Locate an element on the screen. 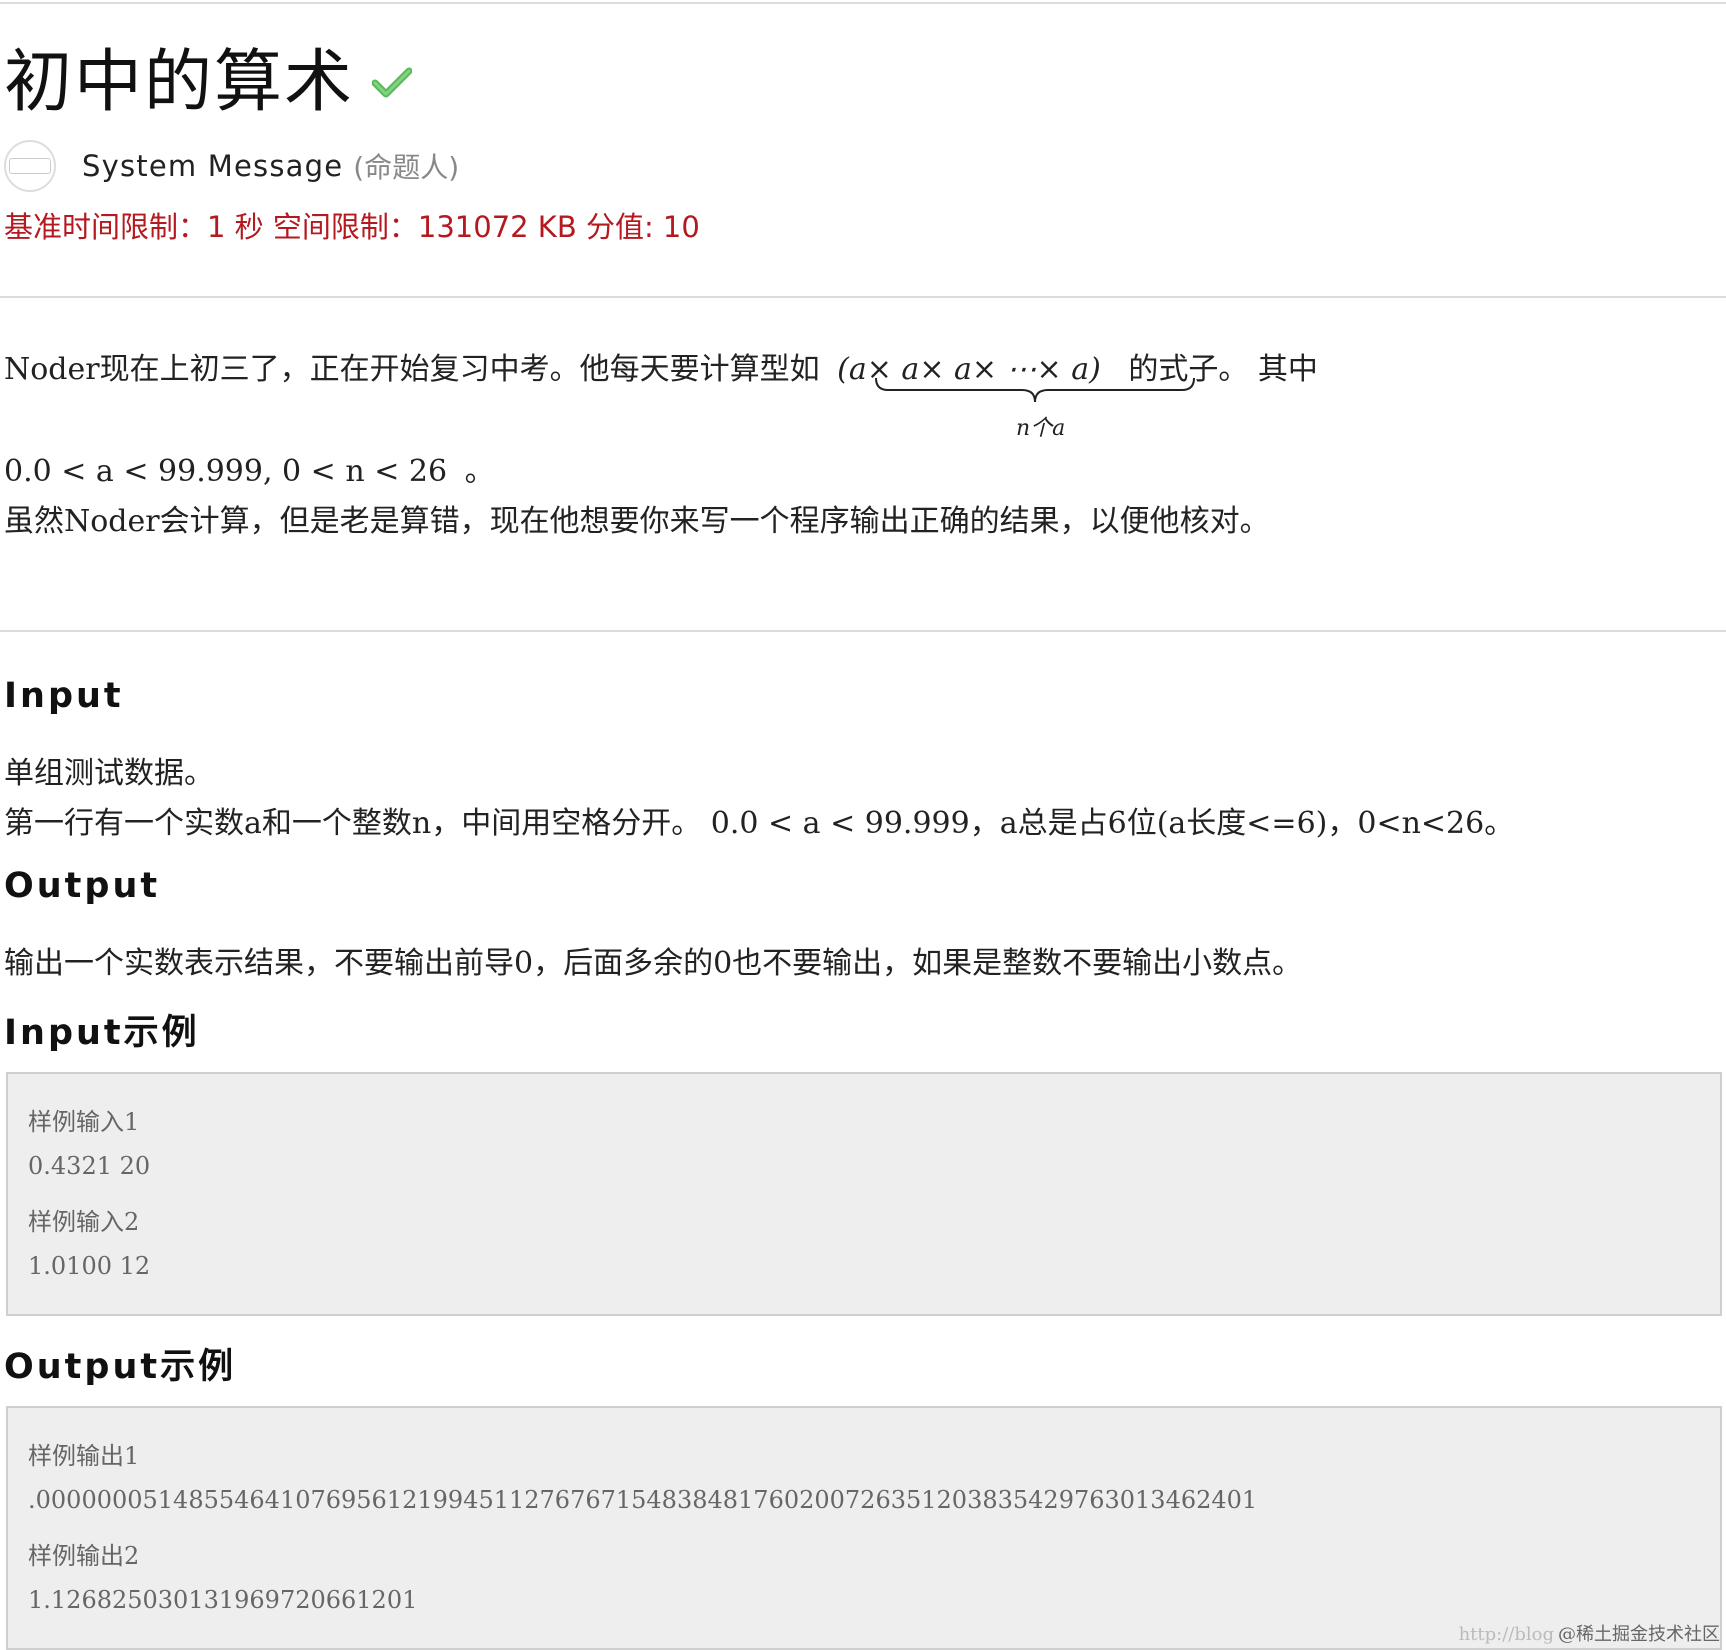  avatar is located at coordinates (30, 166).